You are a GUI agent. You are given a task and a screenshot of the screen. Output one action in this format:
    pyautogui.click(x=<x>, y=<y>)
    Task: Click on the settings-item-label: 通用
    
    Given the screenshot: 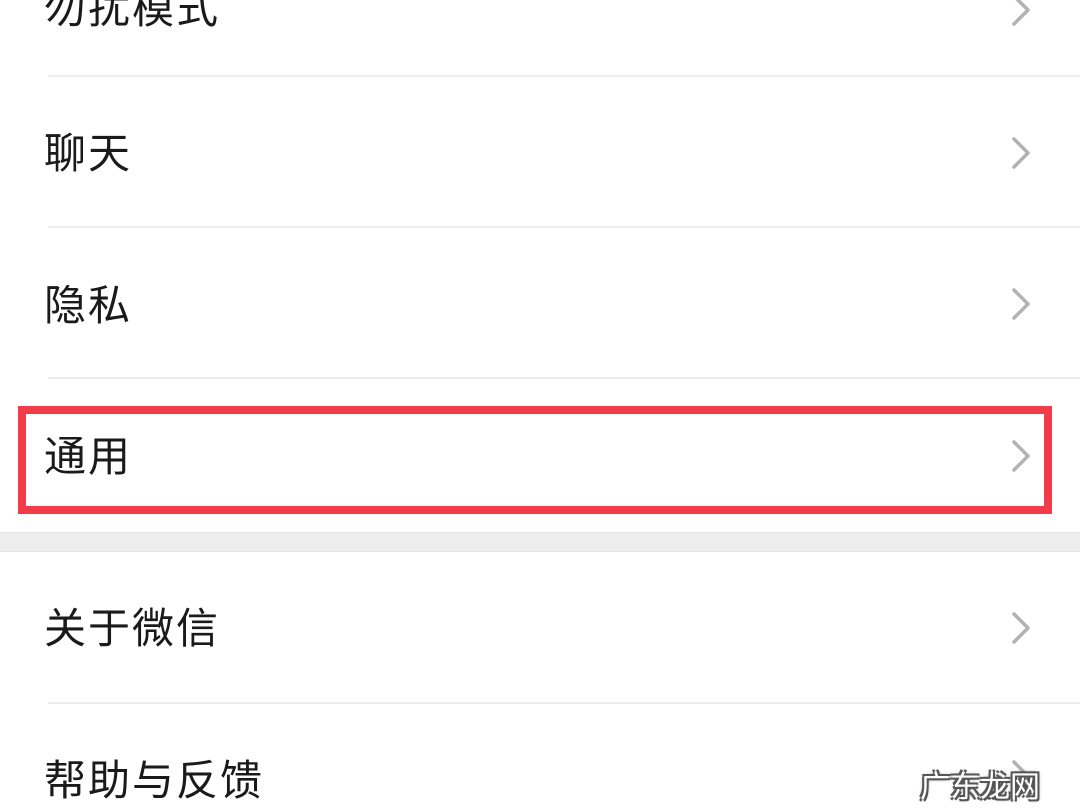 What is the action you would take?
    pyautogui.click(x=88, y=456)
    